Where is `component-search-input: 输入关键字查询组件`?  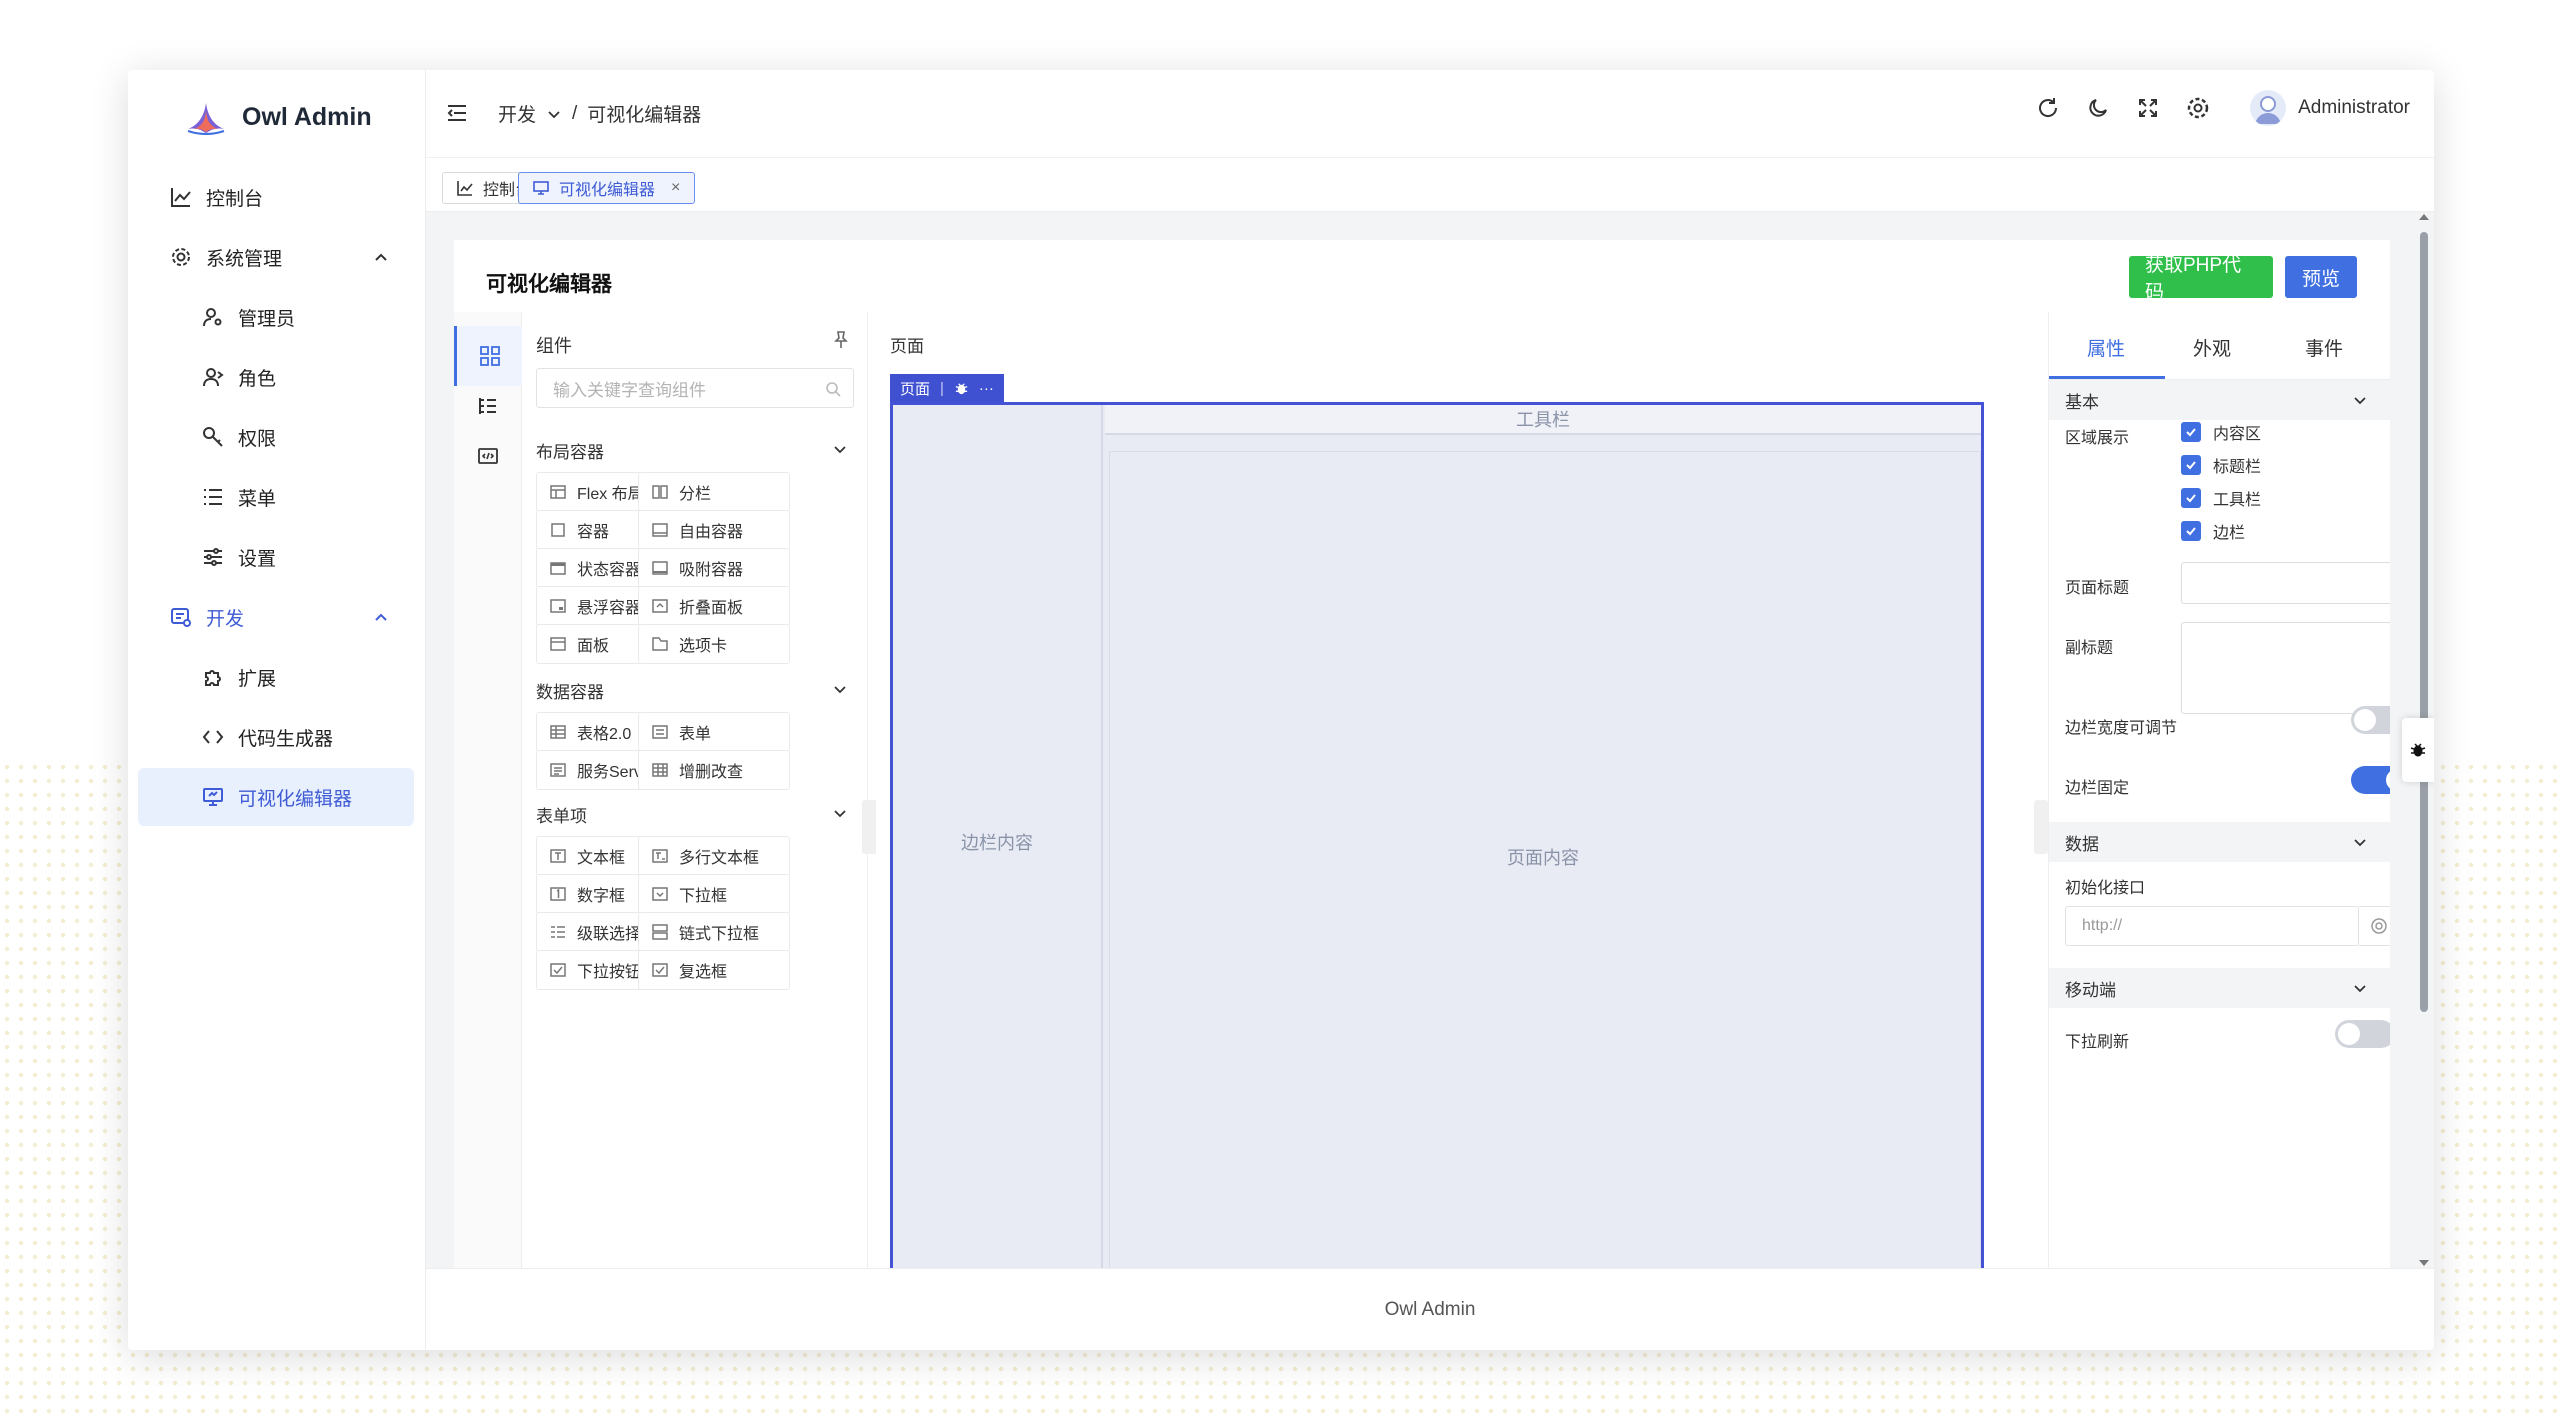
component-search-input: 输入关键字查询组件 is located at coordinates (695, 388).